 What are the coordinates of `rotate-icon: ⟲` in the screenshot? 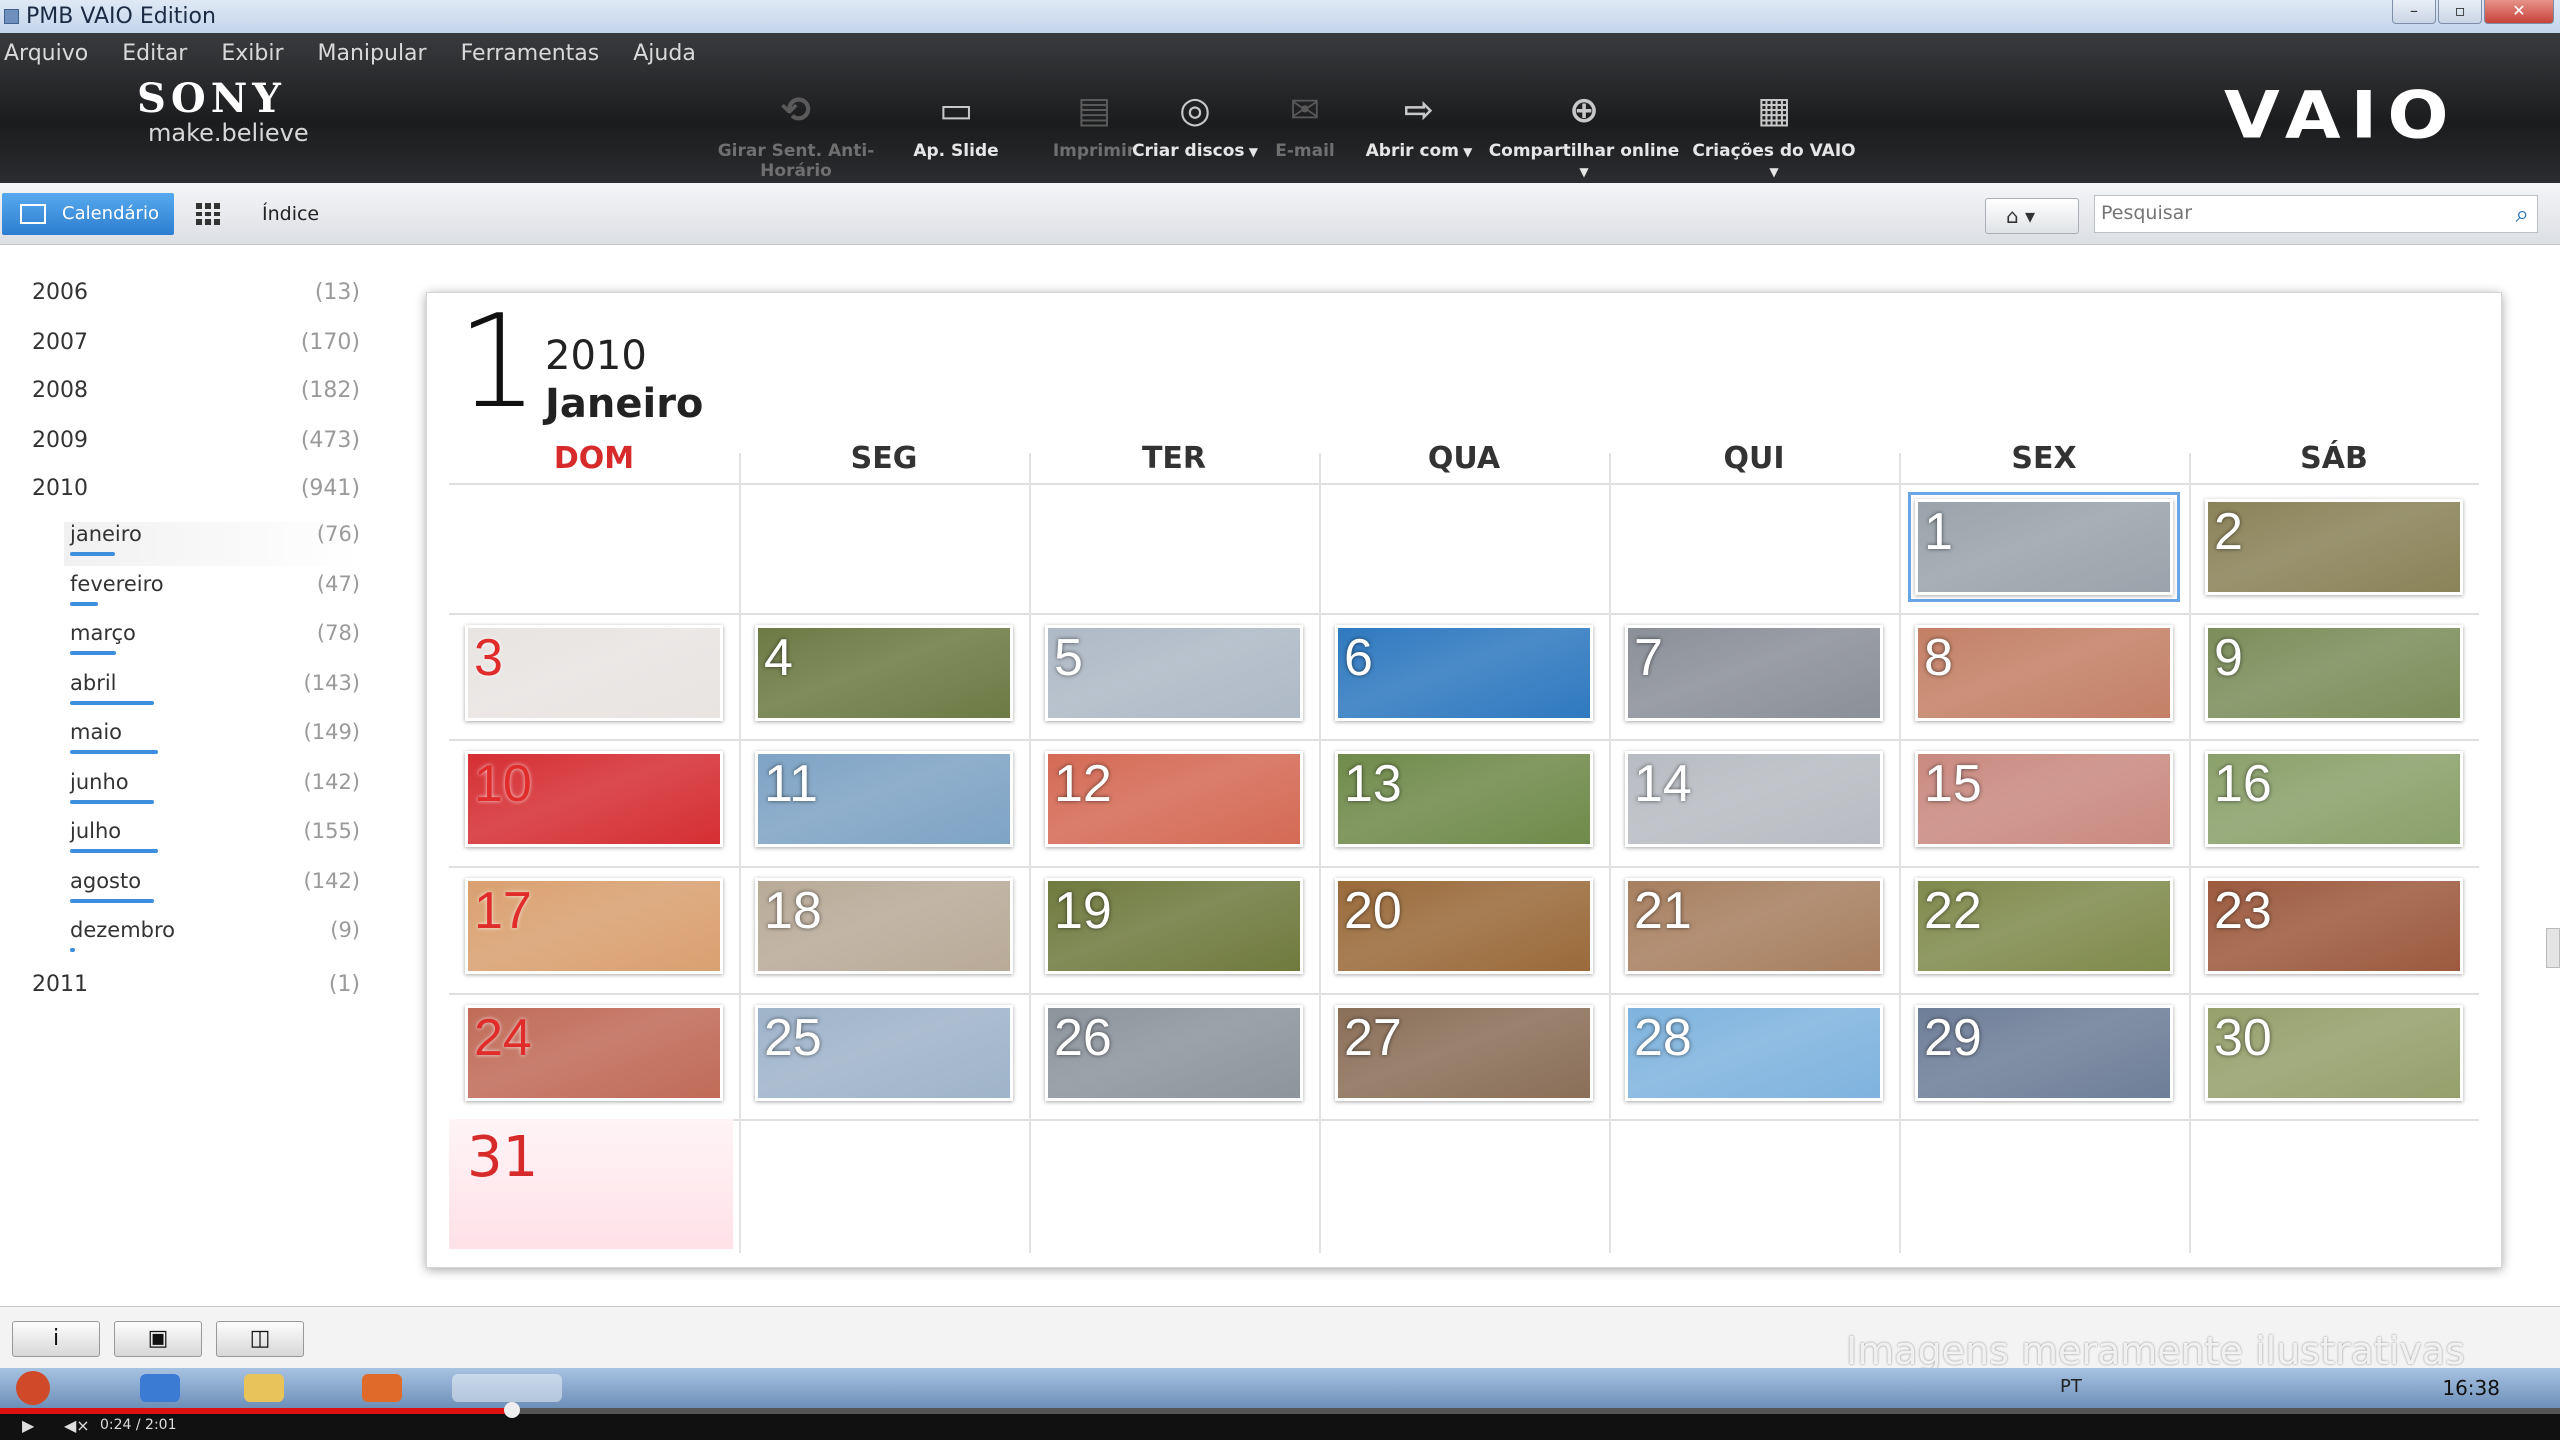 It's located at (796, 110).